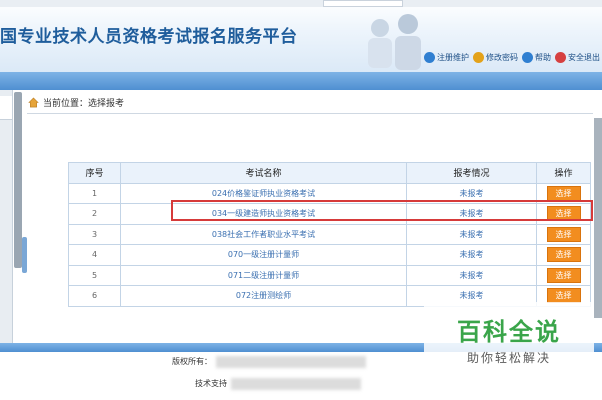 The image size is (602, 400). I want to click on copyright: 版权所有：, so click(269, 362).